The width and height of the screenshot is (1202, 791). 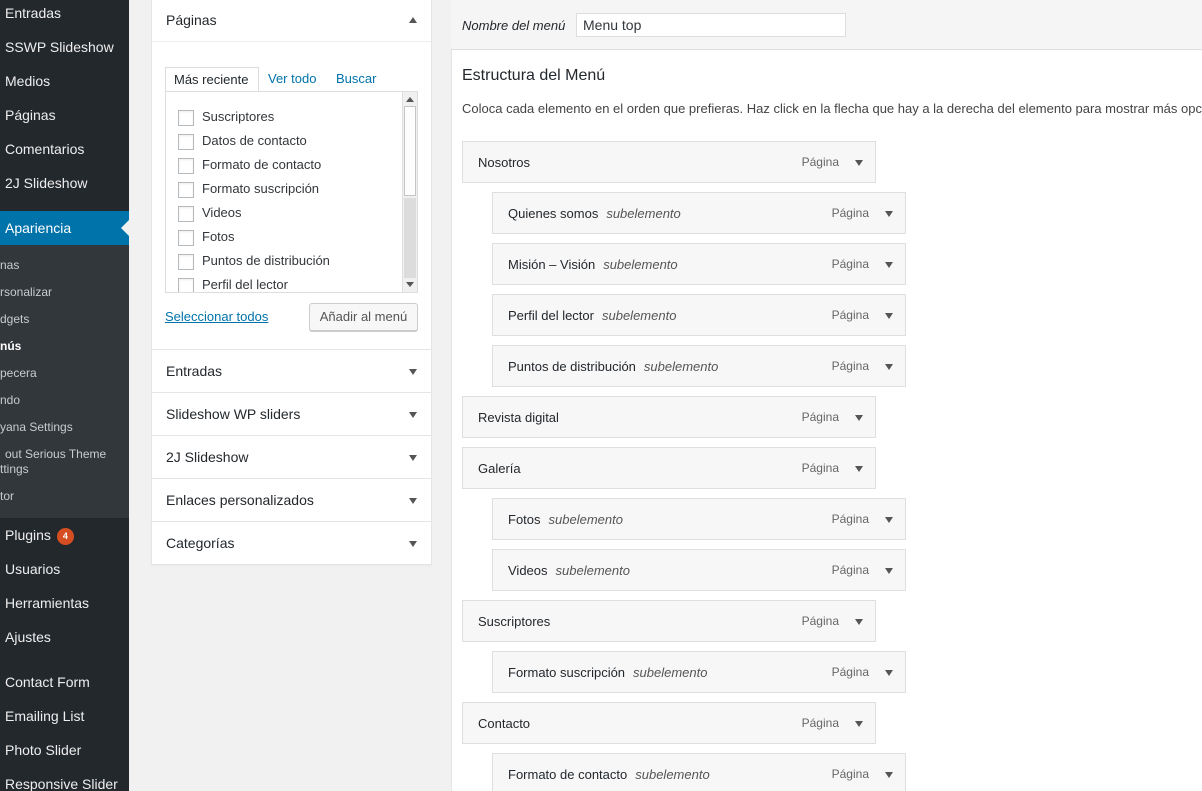 I want to click on accordion-2j-slideshow: 2J Slideshow, so click(x=291, y=457).